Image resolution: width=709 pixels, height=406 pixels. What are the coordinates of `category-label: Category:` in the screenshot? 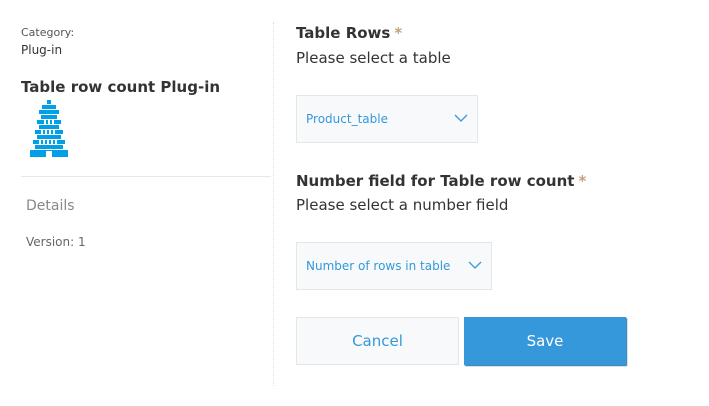 It's located at (48, 32).